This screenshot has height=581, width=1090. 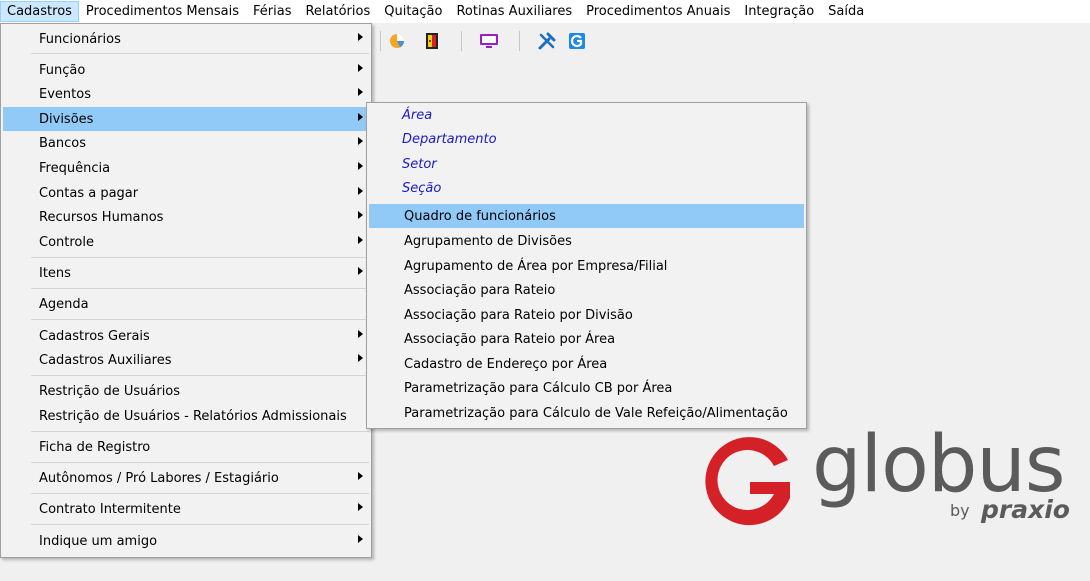 I want to click on menu-item-label: Funcionários, so click(x=80, y=39).